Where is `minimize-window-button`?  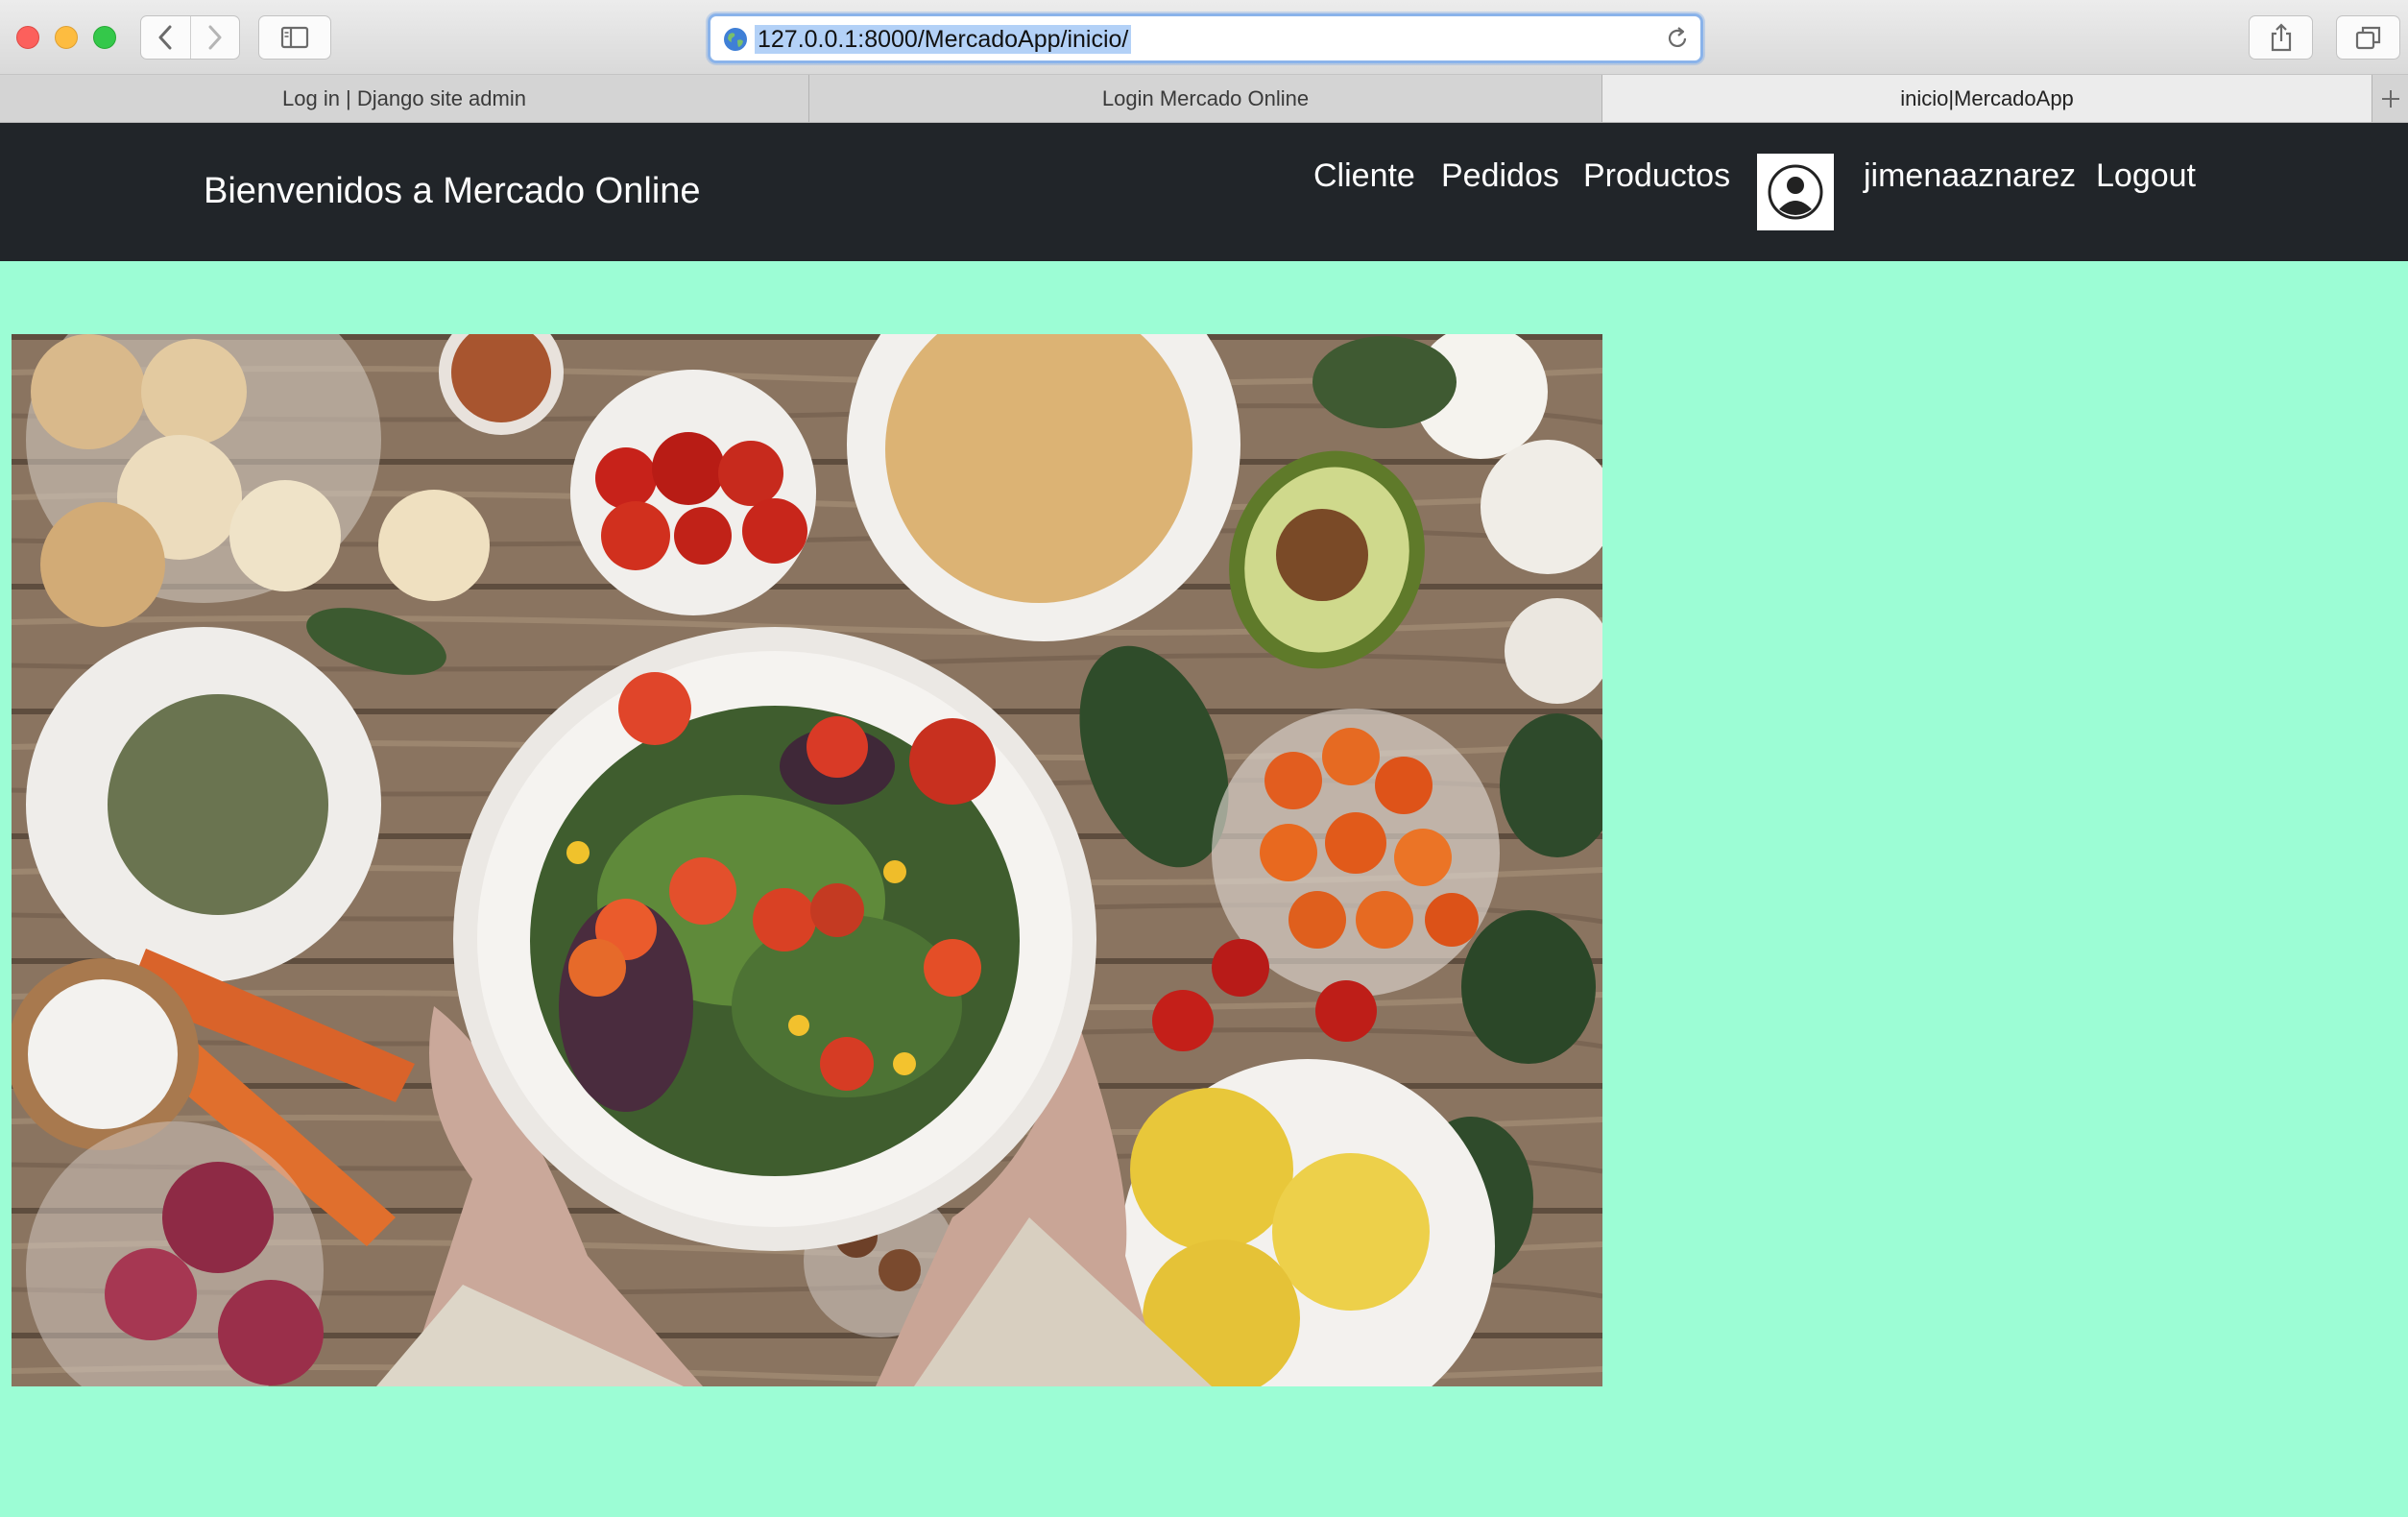 minimize-window-button is located at coordinates (67, 37).